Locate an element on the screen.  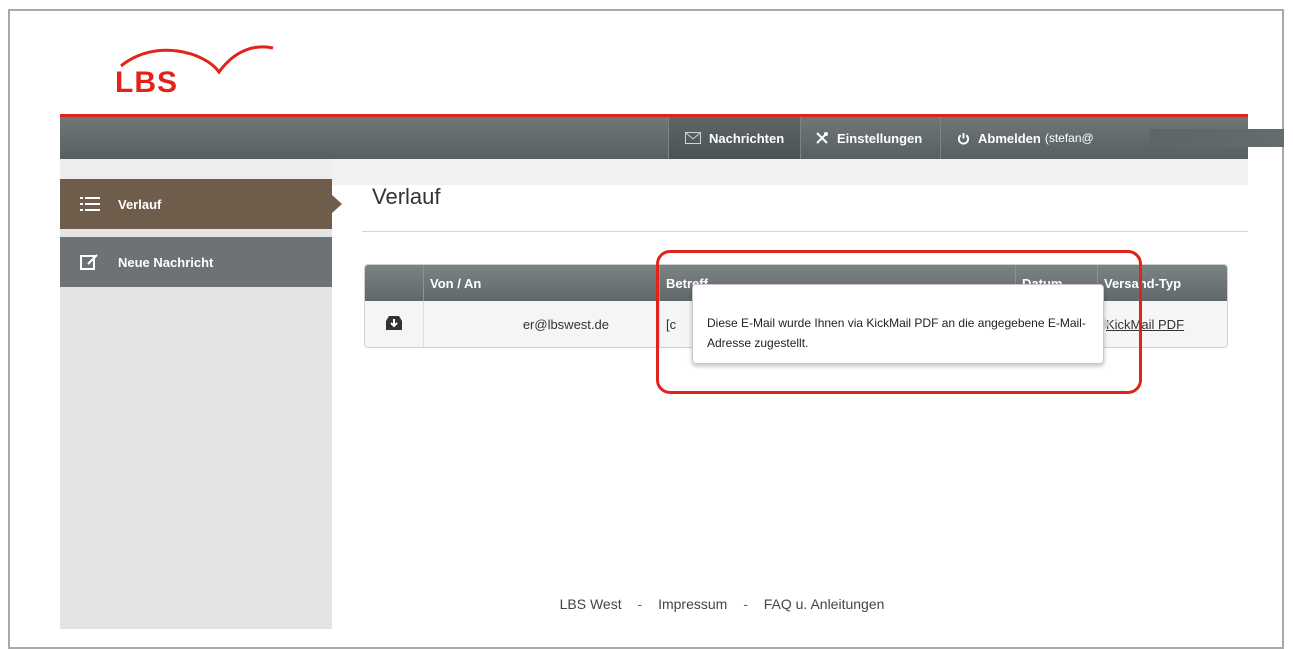
lbs-logo: LBS is located at coordinates (195, 72).